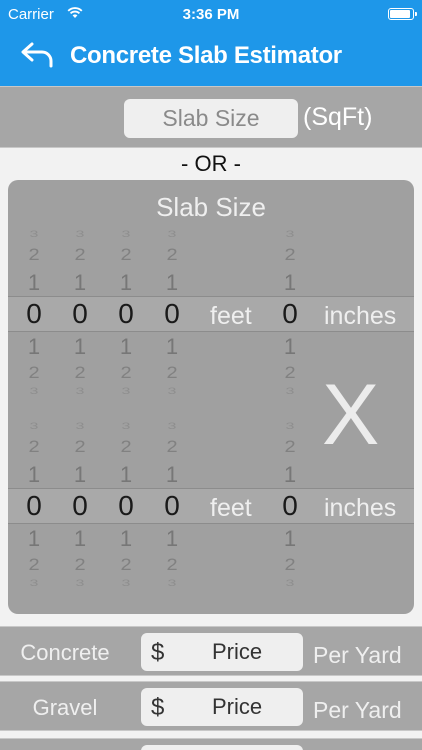  I want to click on gravel-unit-label: Per Yard, so click(357, 710).